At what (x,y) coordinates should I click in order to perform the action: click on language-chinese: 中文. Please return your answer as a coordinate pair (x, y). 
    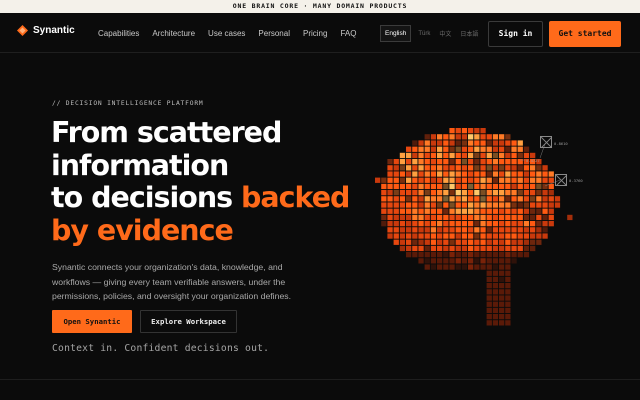
    Looking at the image, I should click on (445, 33).